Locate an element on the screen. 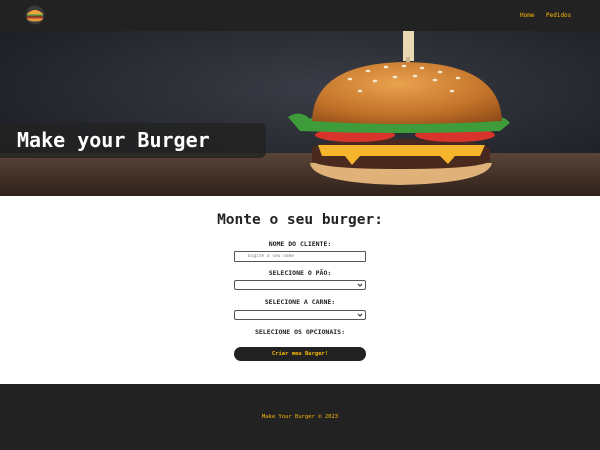  footer: Make Your Burger © 2023 is located at coordinates (300, 417).